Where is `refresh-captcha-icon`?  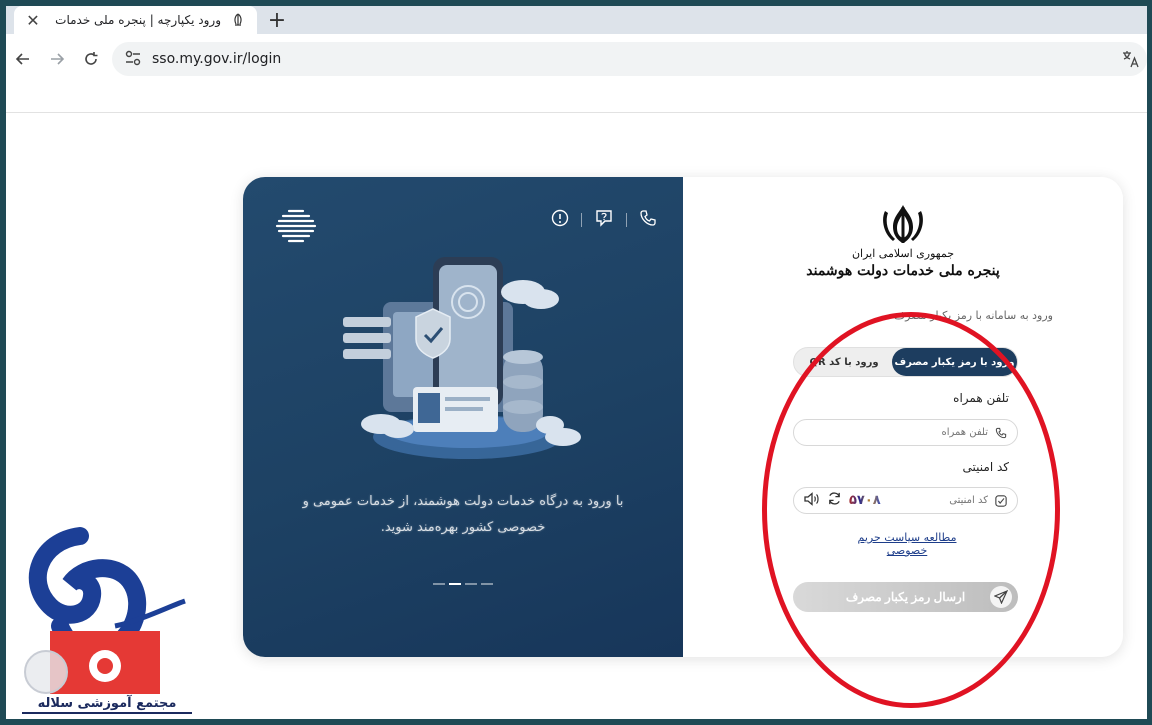
refresh-captcha-icon is located at coordinates (834, 500).